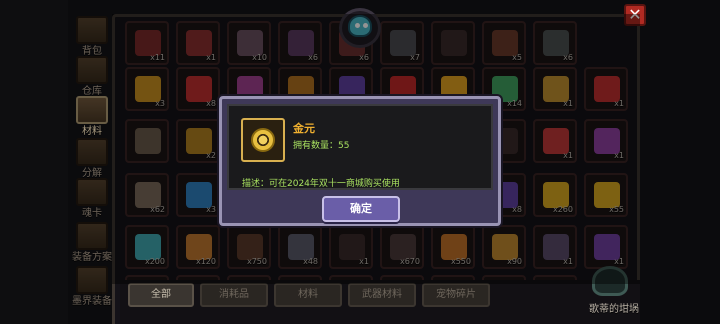 This screenshot has width=720, height=324. Describe the element at coordinates (310, 261) in the screenshot. I see `item-count: x48` at that location.